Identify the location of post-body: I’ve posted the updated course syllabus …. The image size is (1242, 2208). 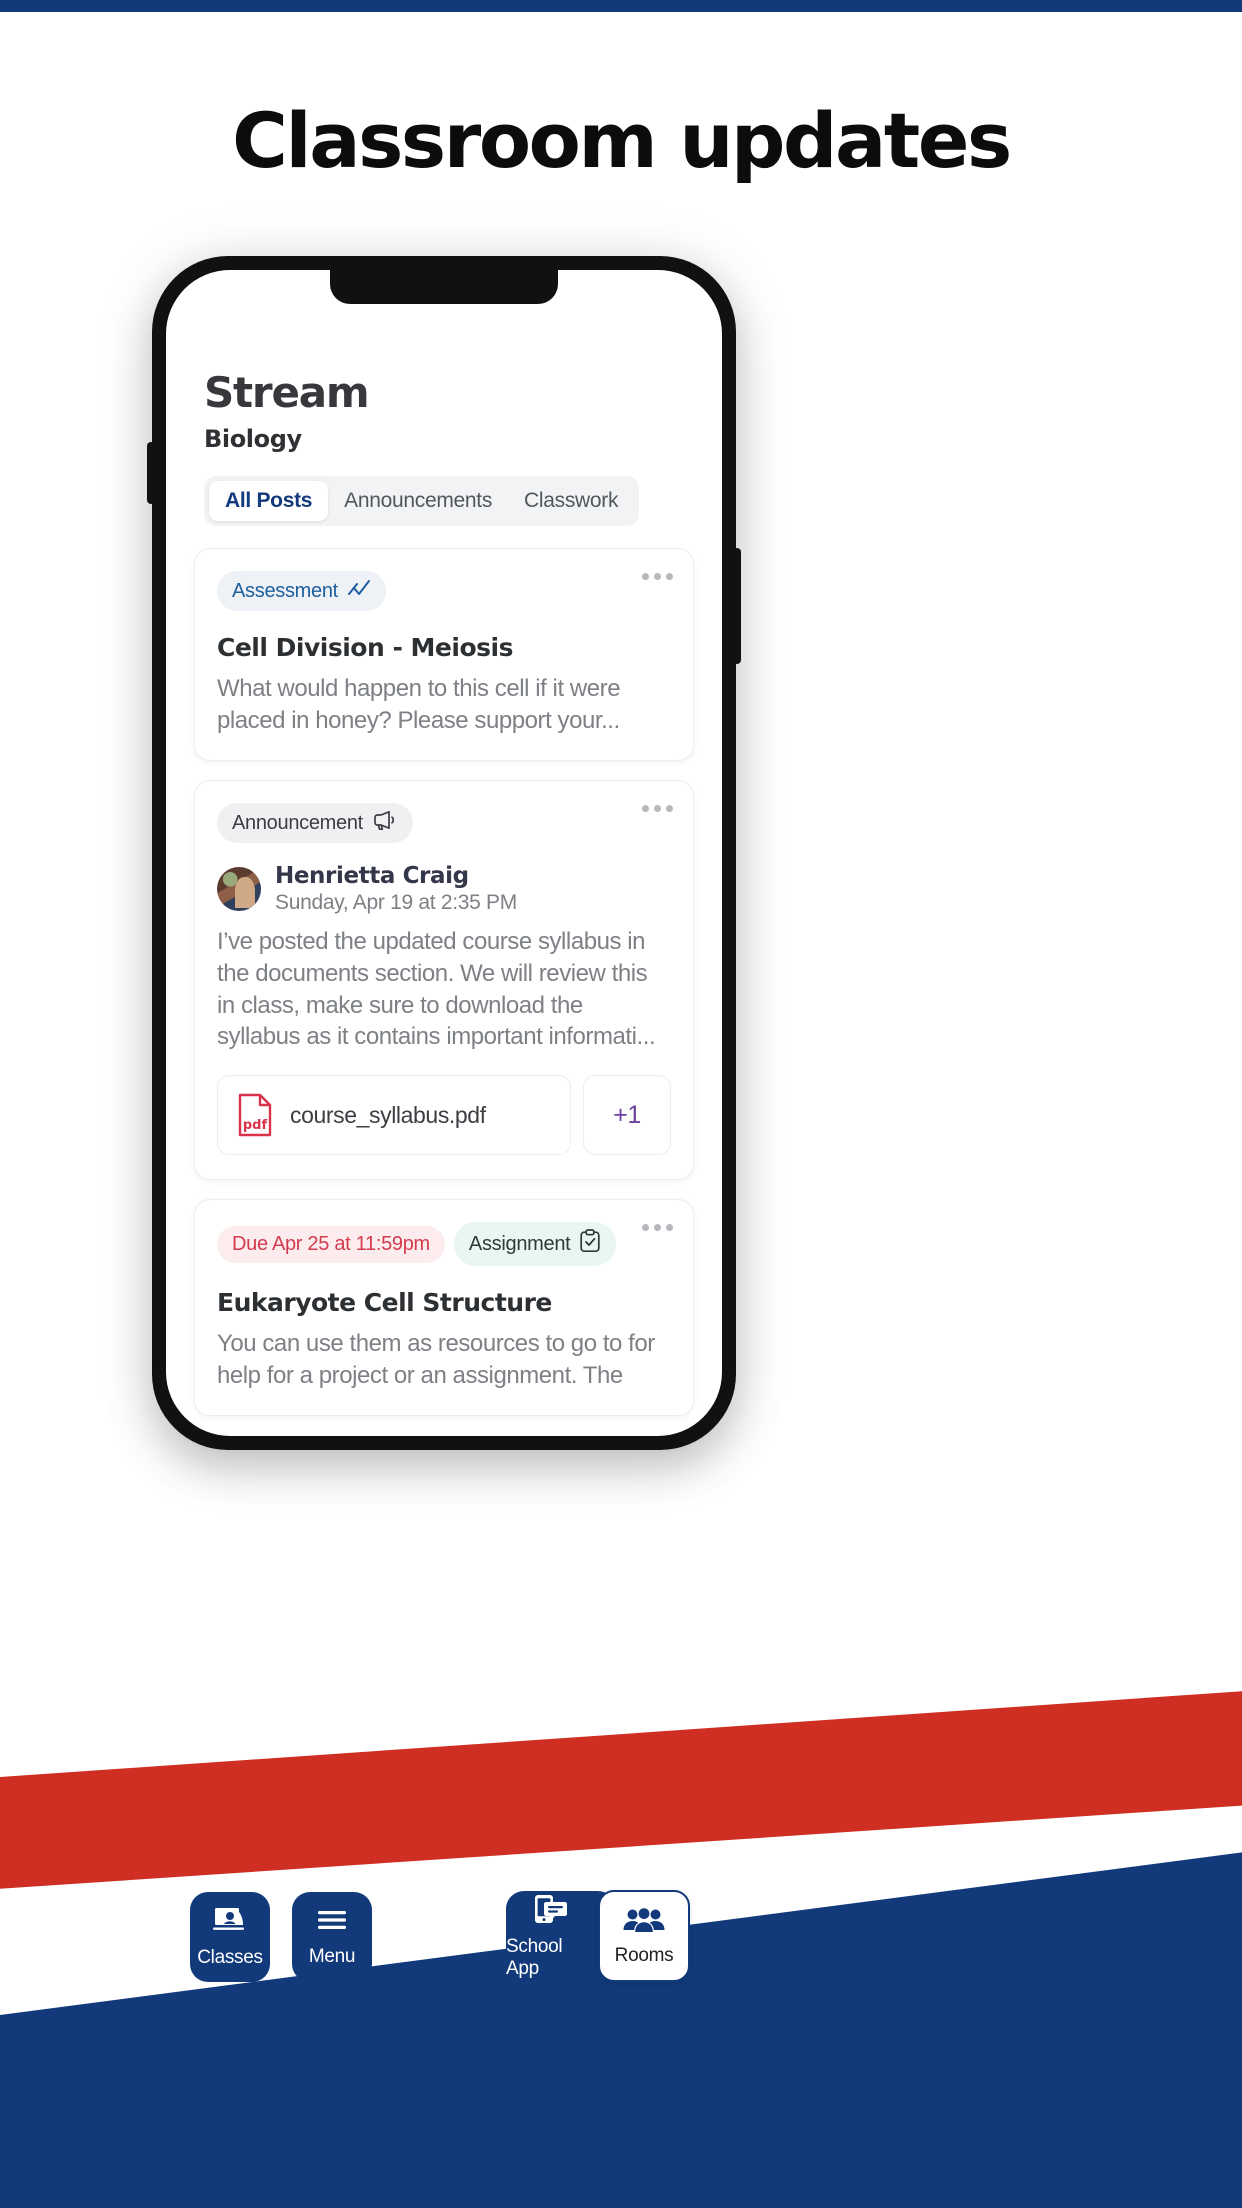
(436, 989).